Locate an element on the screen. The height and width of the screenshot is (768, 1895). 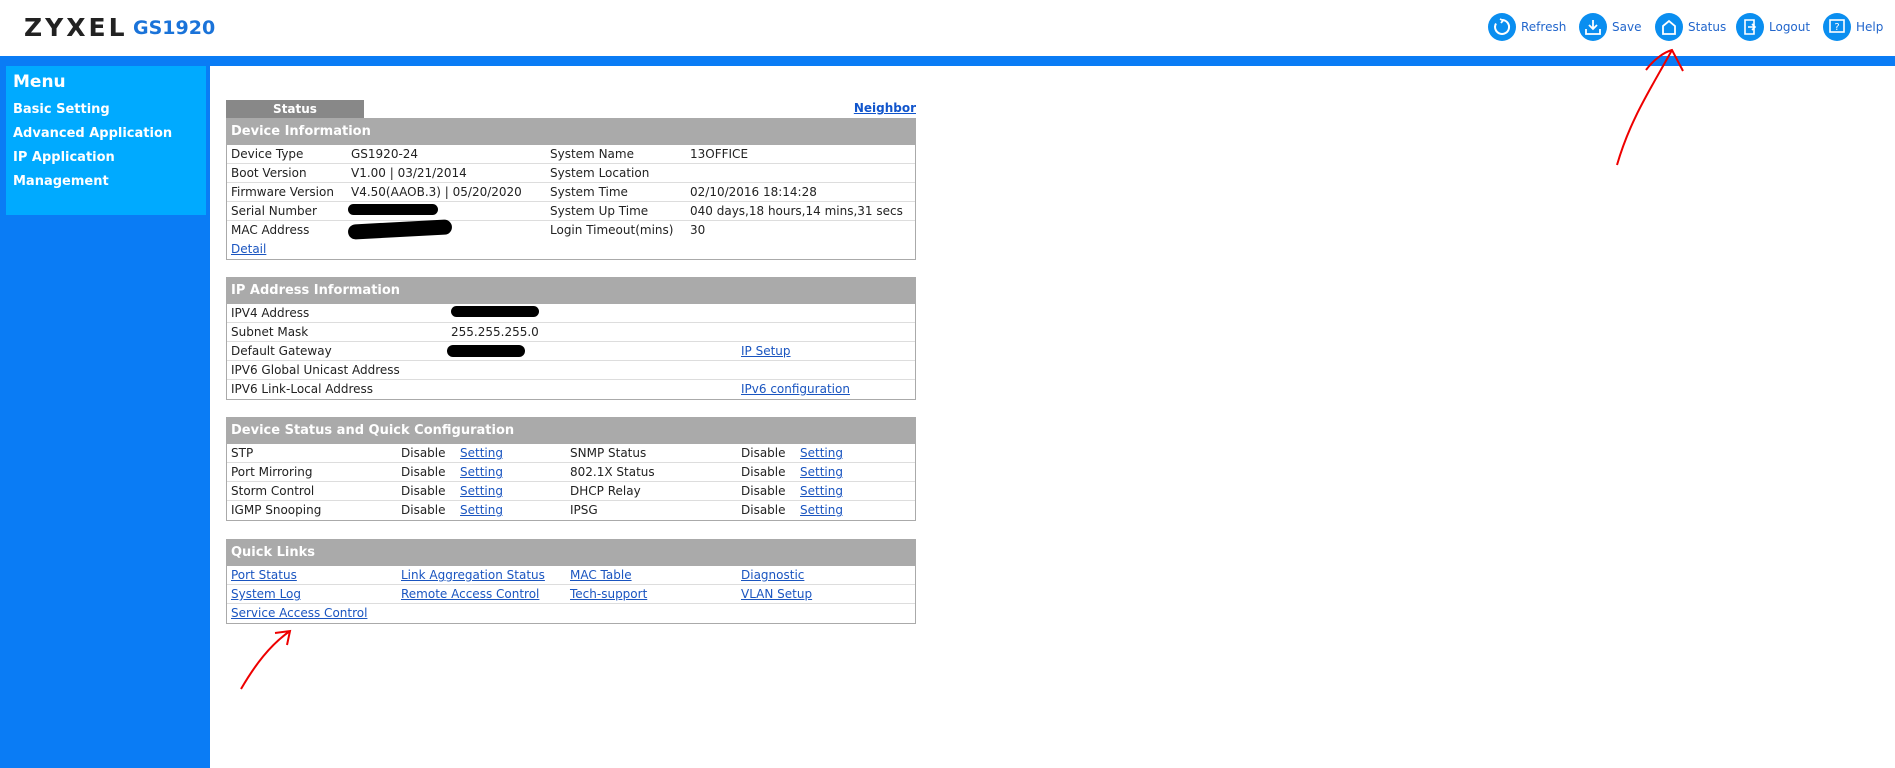
refresh-icon is located at coordinates (1502, 27).